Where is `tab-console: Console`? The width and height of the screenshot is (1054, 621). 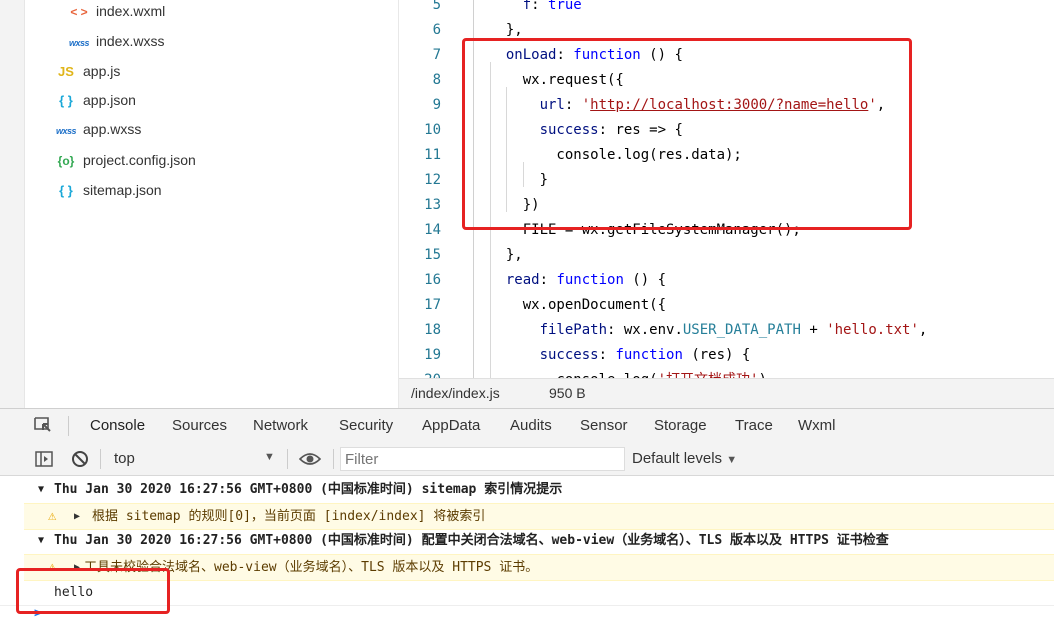 tab-console: Console is located at coordinates (118, 427).